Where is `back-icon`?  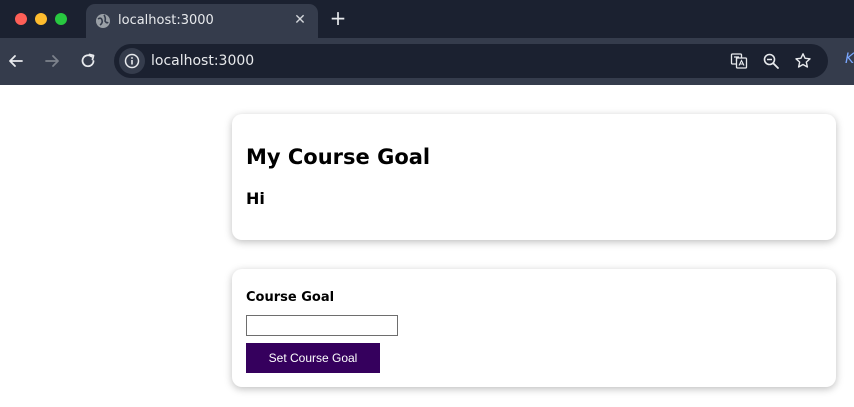 back-icon is located at coordinates (16, 61).